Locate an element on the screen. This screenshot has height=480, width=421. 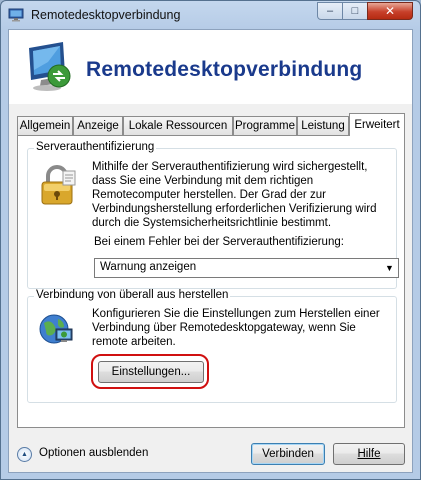
help-button: Hilfe is located at coordinates (369, 454).